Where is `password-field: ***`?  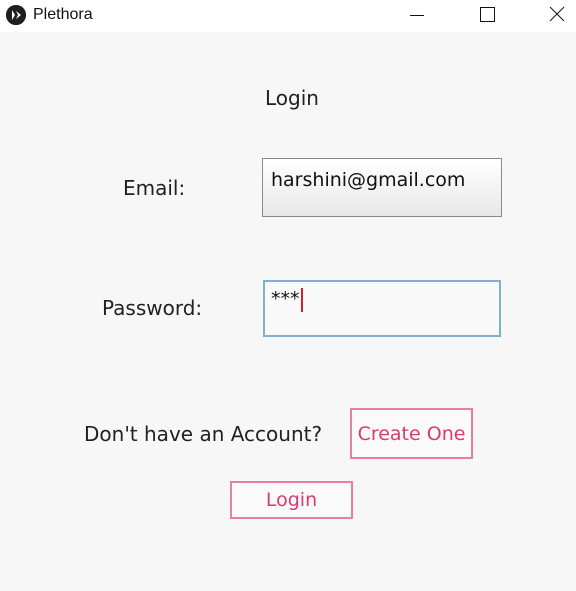 password-field: *** is located at coordinates (382, 308).